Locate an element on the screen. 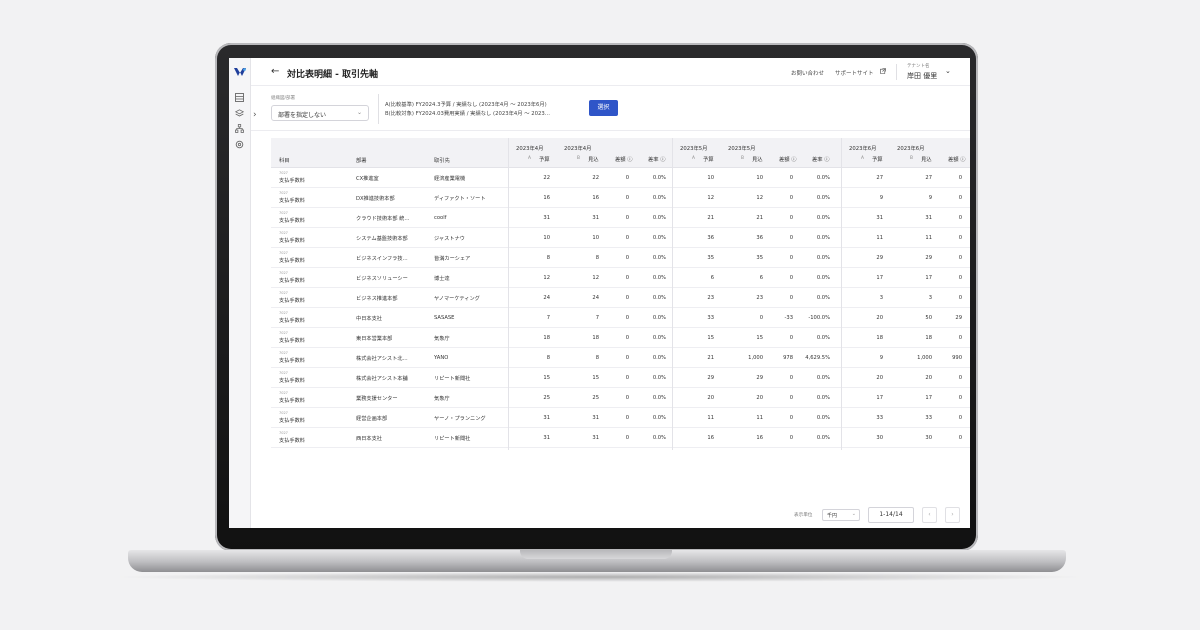  logo-icon is located at coordinates (240, 72).